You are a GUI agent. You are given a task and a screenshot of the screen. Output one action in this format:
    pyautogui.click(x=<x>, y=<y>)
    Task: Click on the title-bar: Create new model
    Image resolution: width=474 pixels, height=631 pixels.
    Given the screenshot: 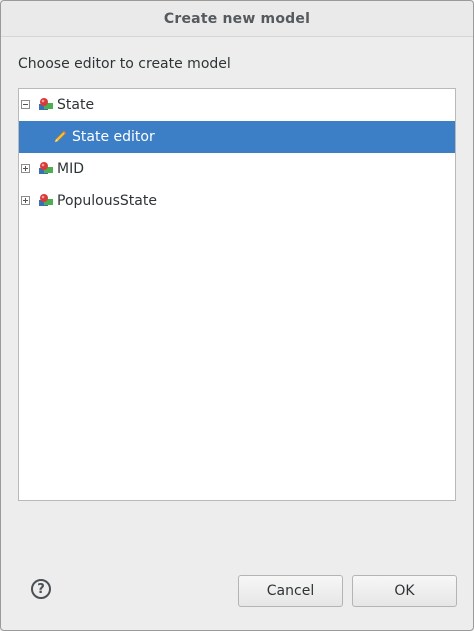 What is the action you would take?
    pyautogui.click(x=237, y=19)
    